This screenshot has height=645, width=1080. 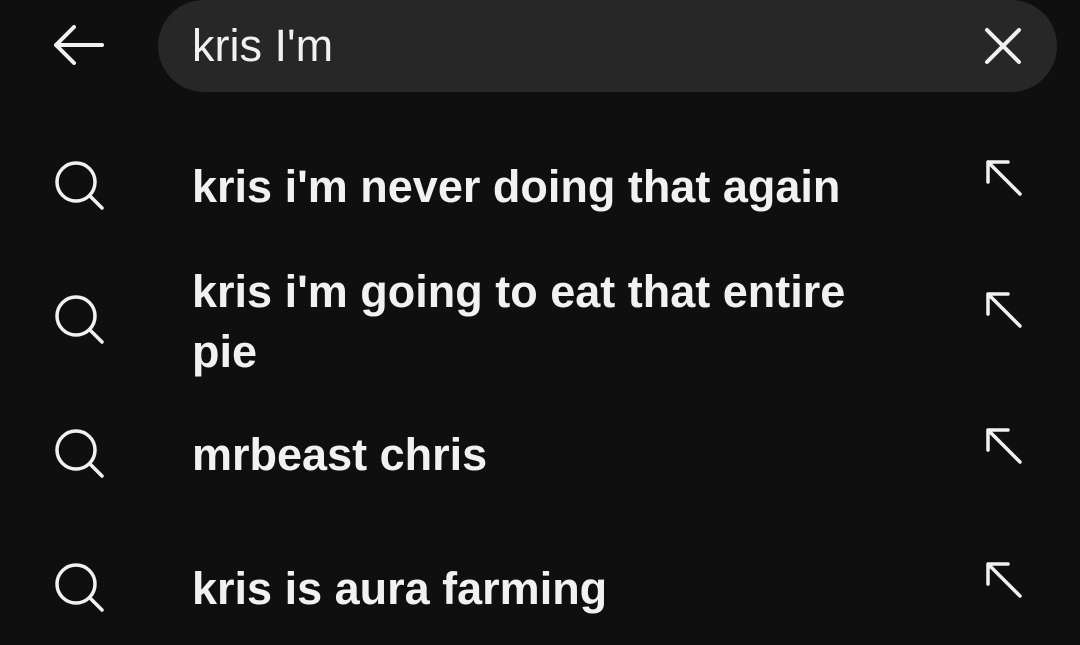 What do you see at coordinates (400, 588) in the screenshot?
I see `suggestion-text: kris is aura farming` at bounding box center [400, 588].